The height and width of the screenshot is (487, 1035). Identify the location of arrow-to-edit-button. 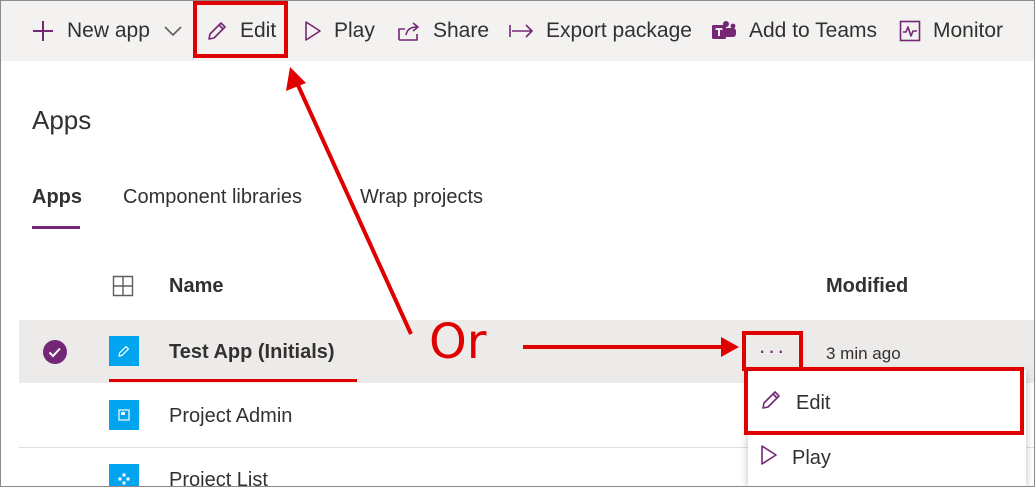
(349, 201).